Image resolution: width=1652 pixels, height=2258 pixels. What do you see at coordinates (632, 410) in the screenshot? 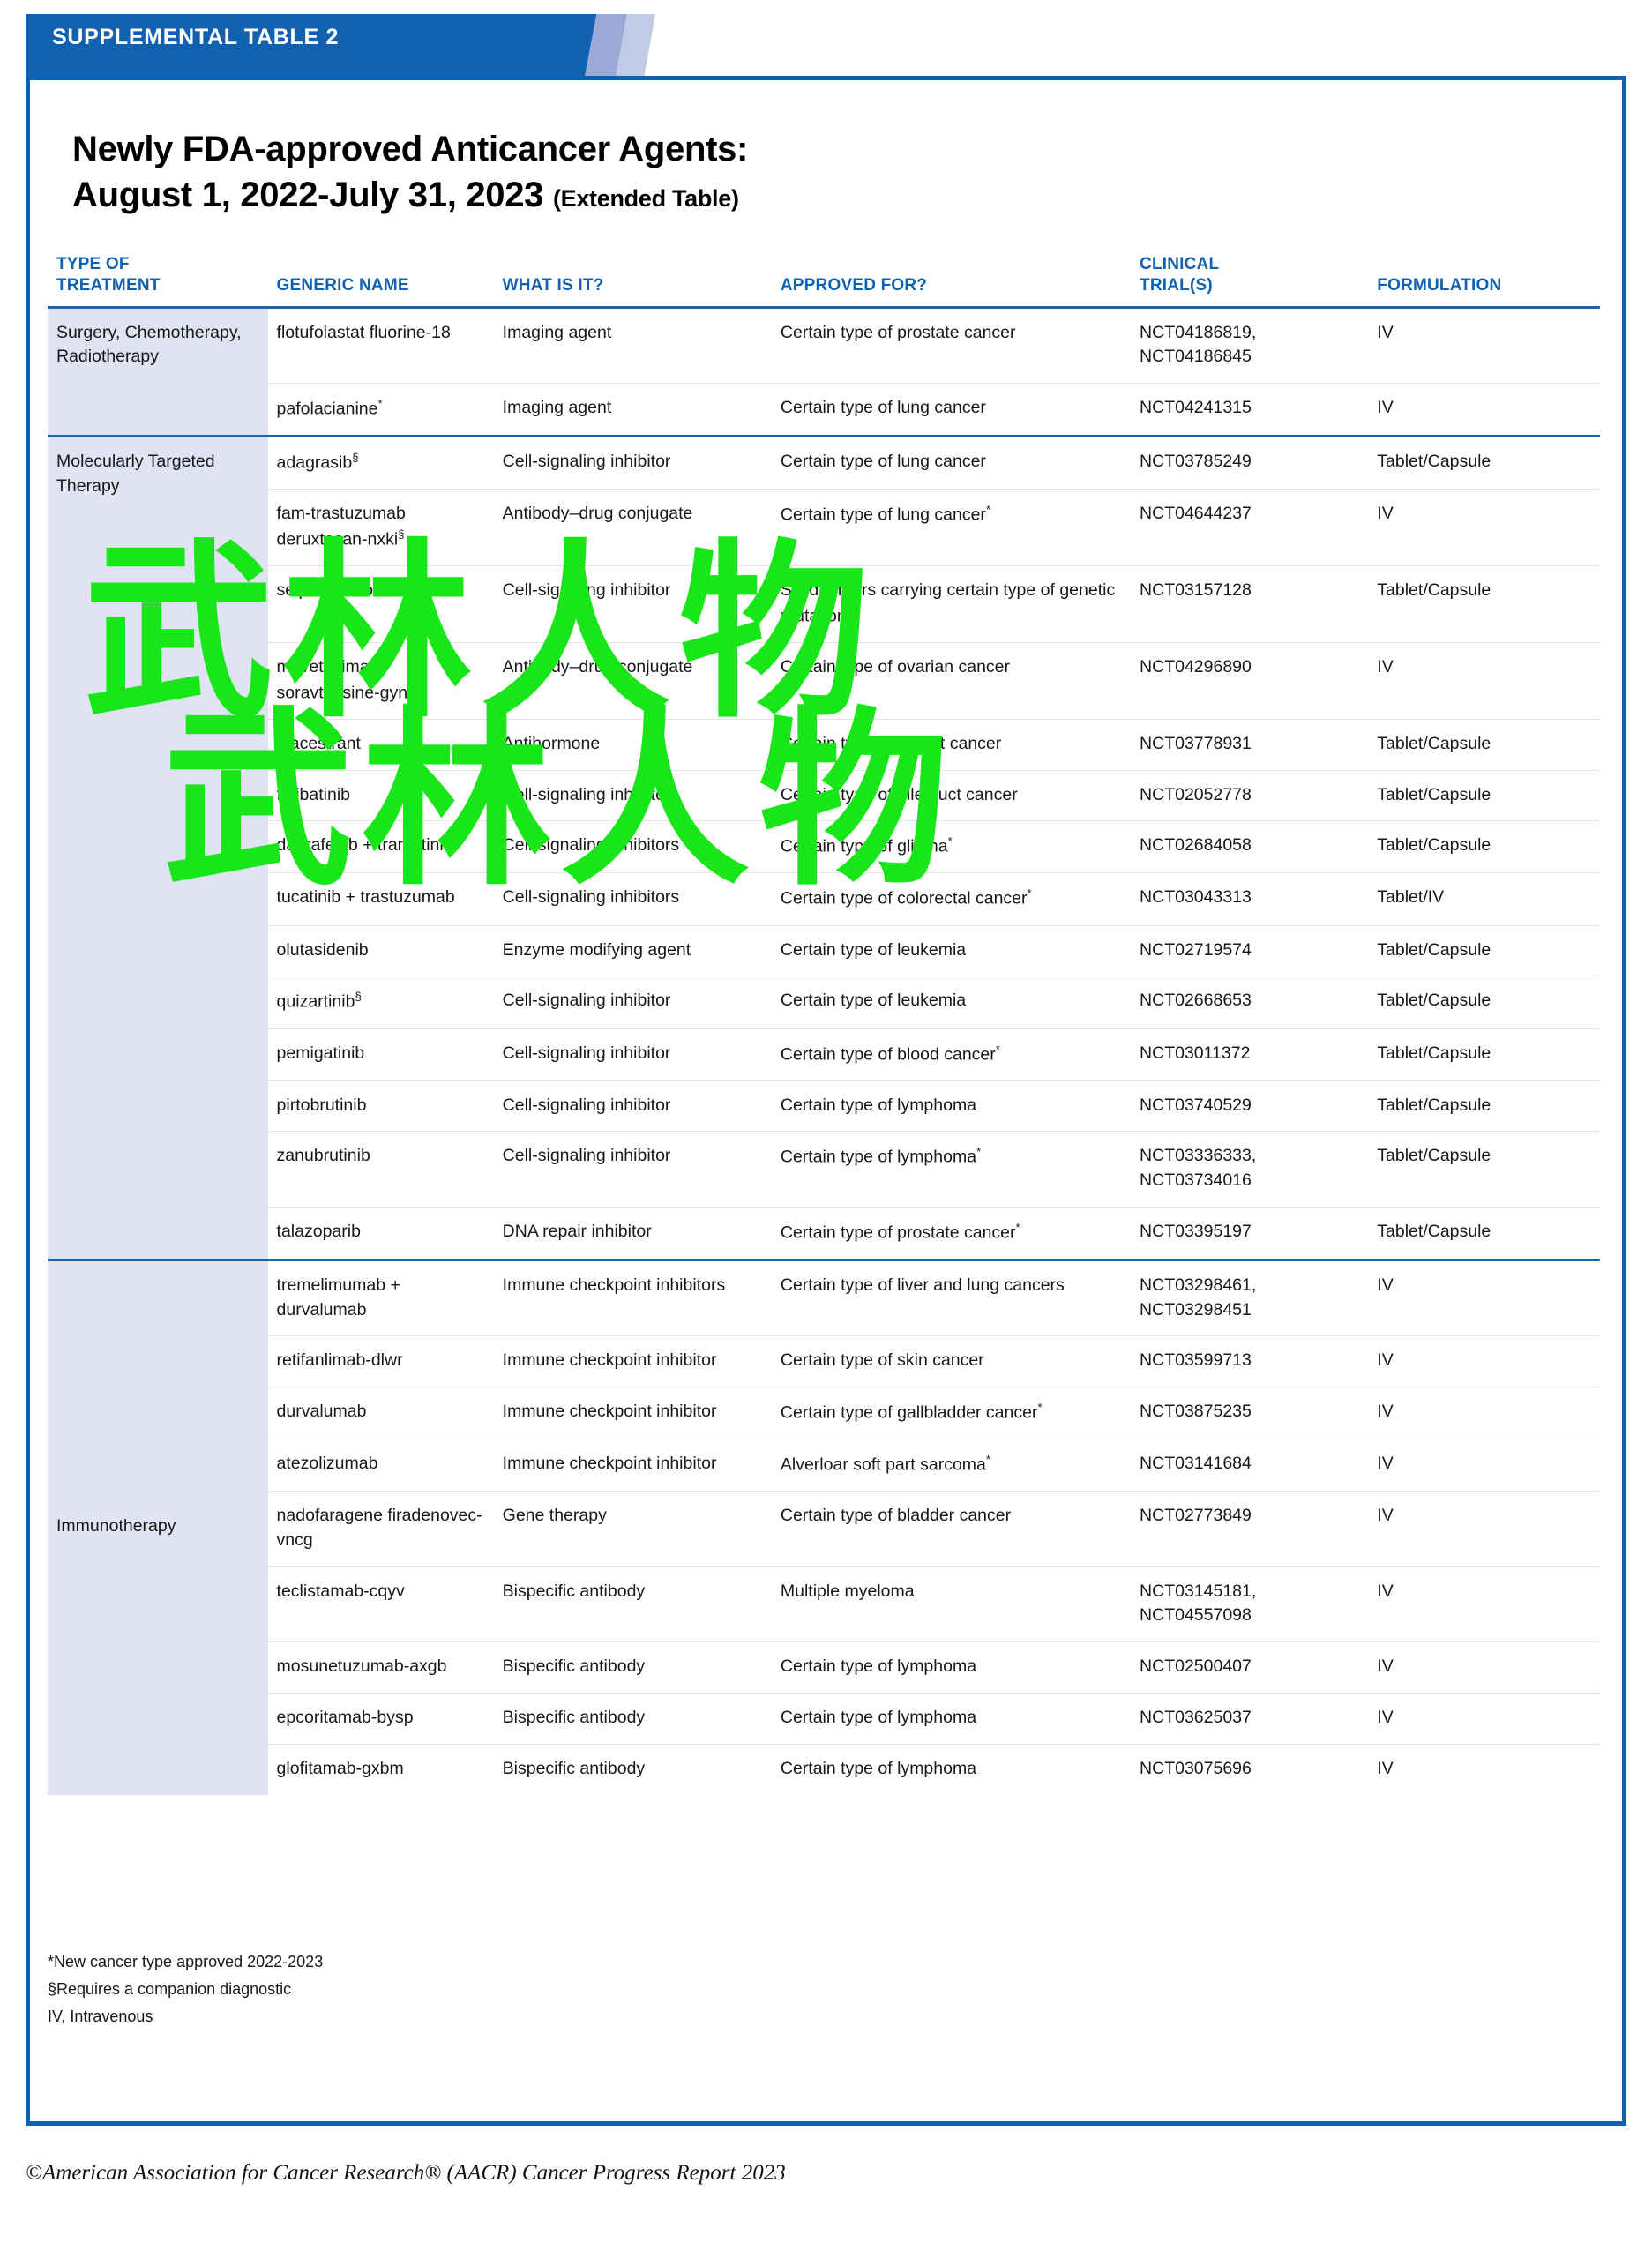
I see `what-is-it-cell: Imaging agent` at bounding box center [632, 410].